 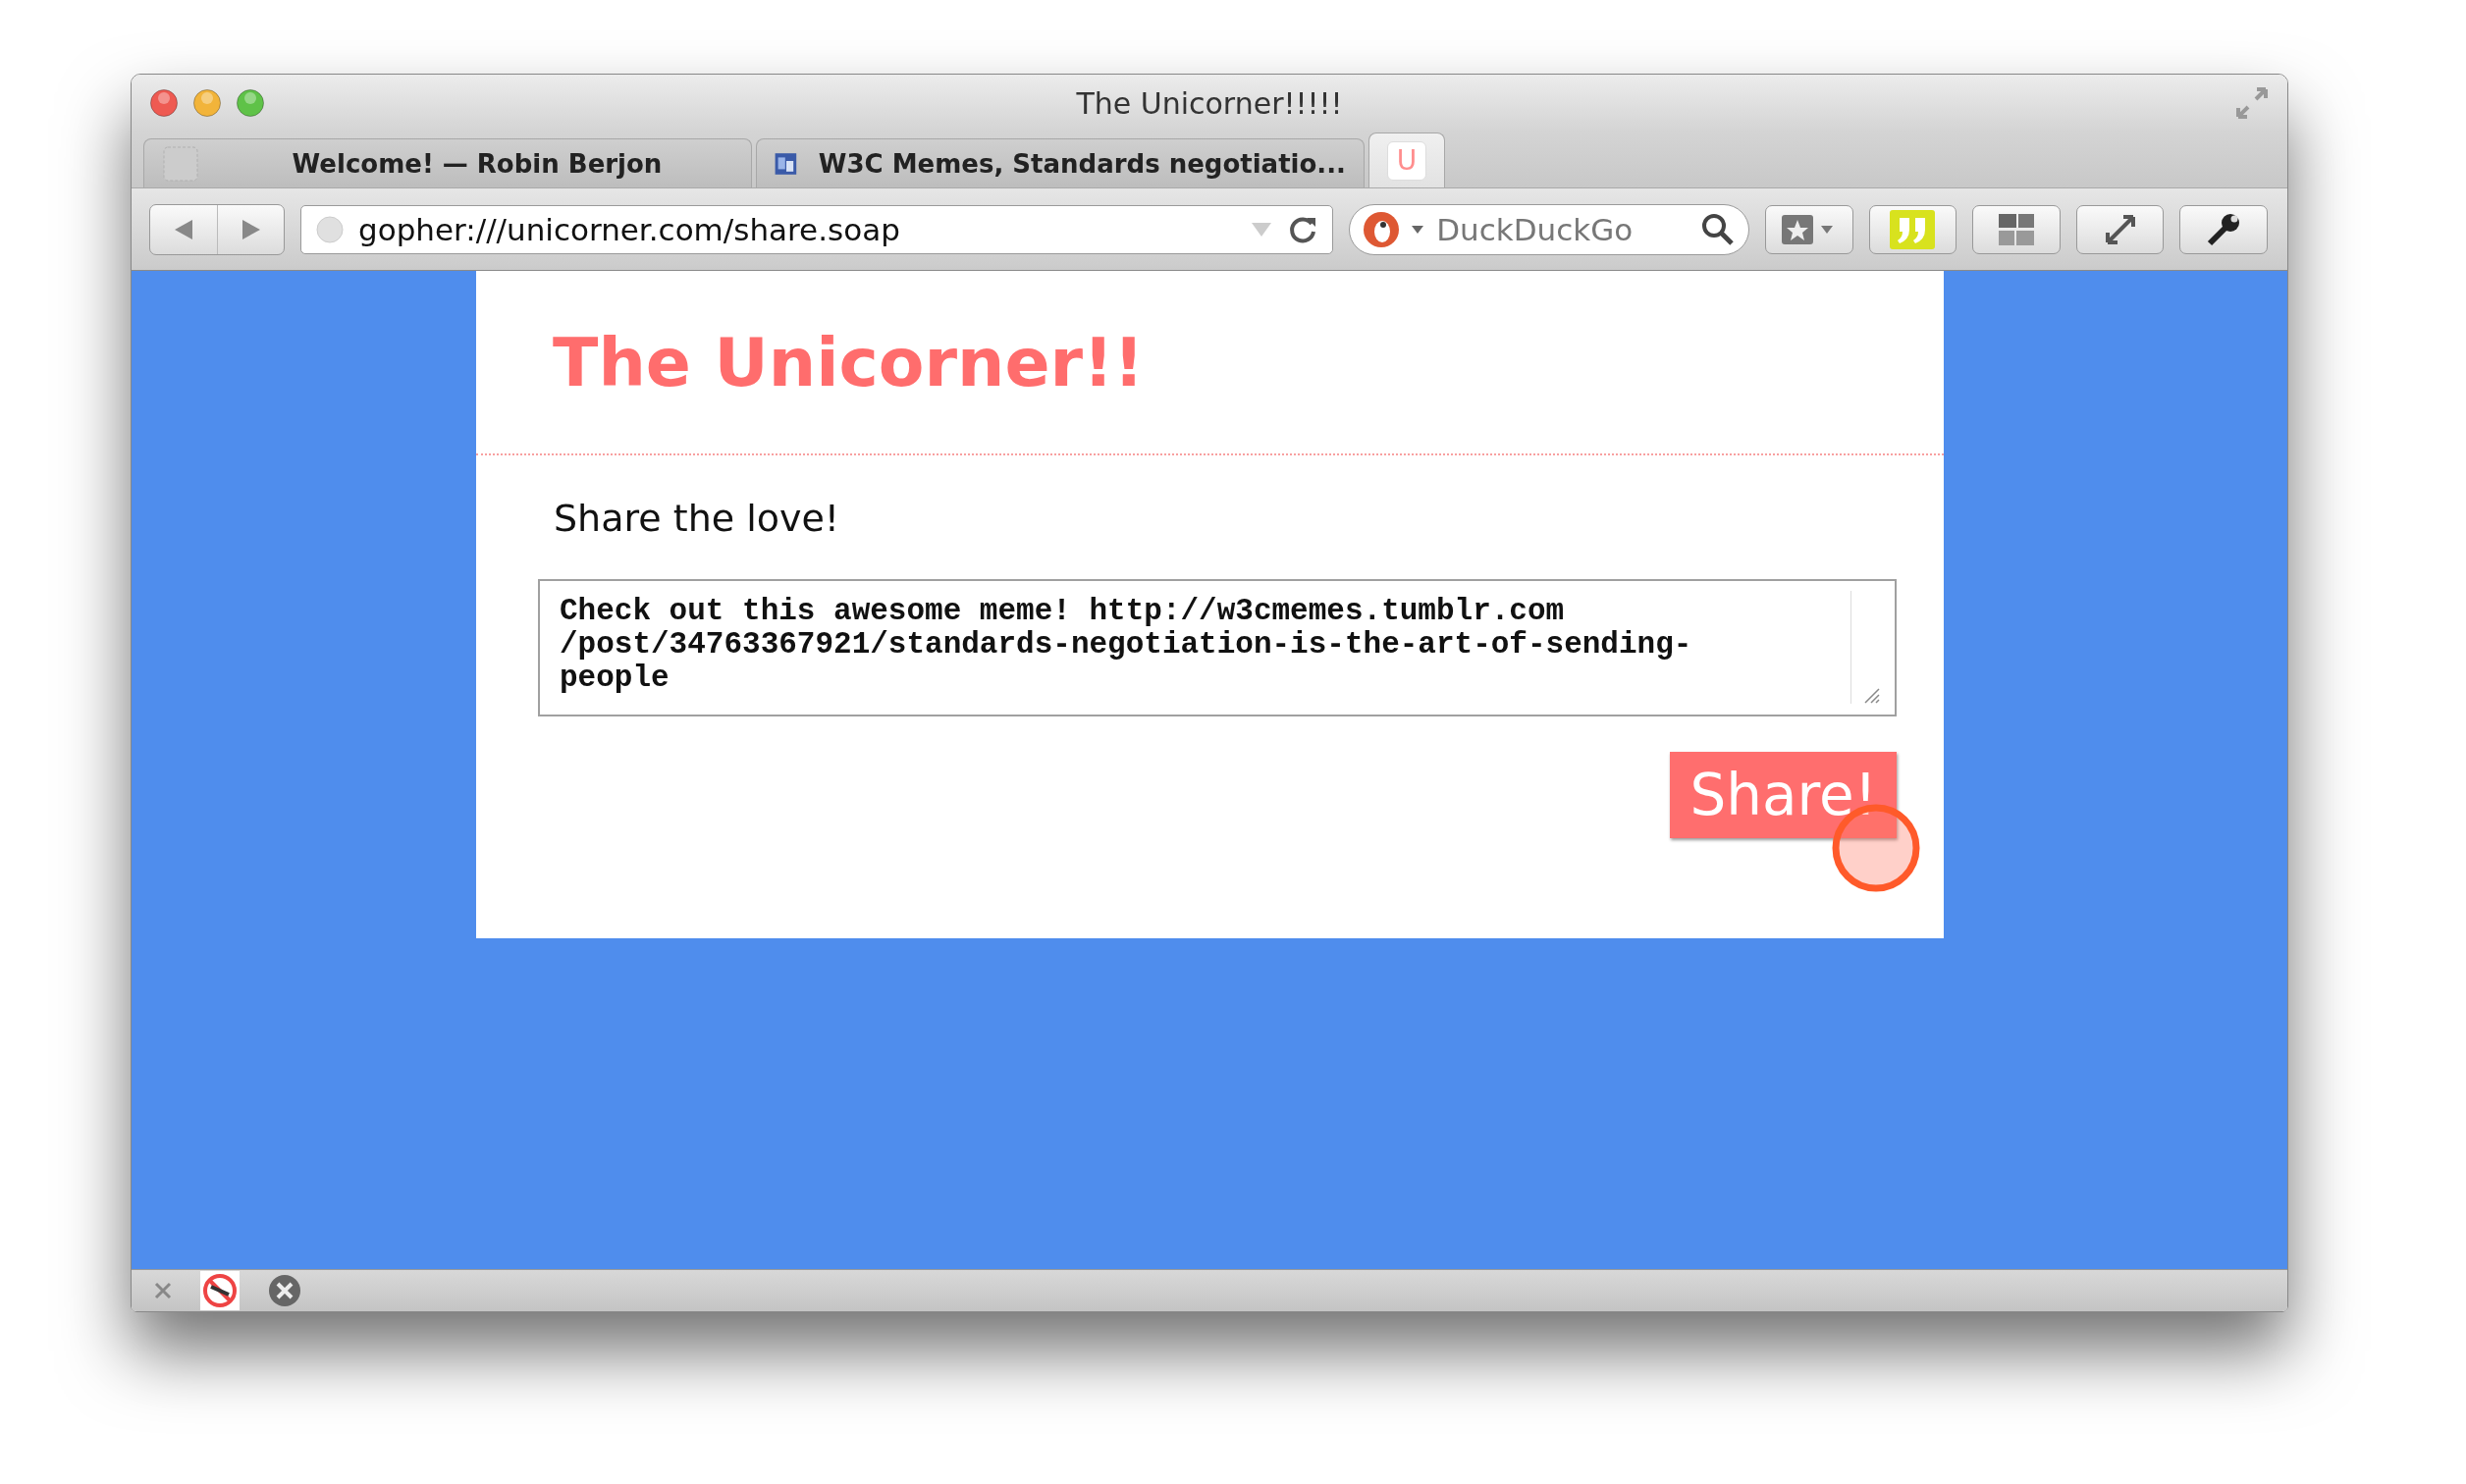 What do you see at coordinates (1717, 229) in the screenshot?
I see `search-icon` at bounding box center [1717, 229].